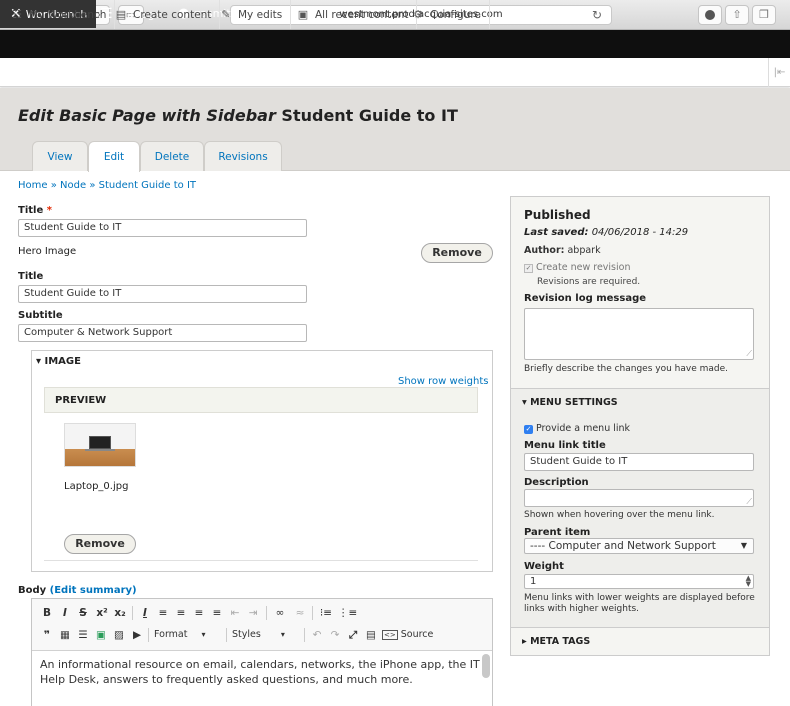  What do you see at coordinates (100, 442) in the screenshot?
I see `laptop-screen-shape` at bounding box center [100, 442].